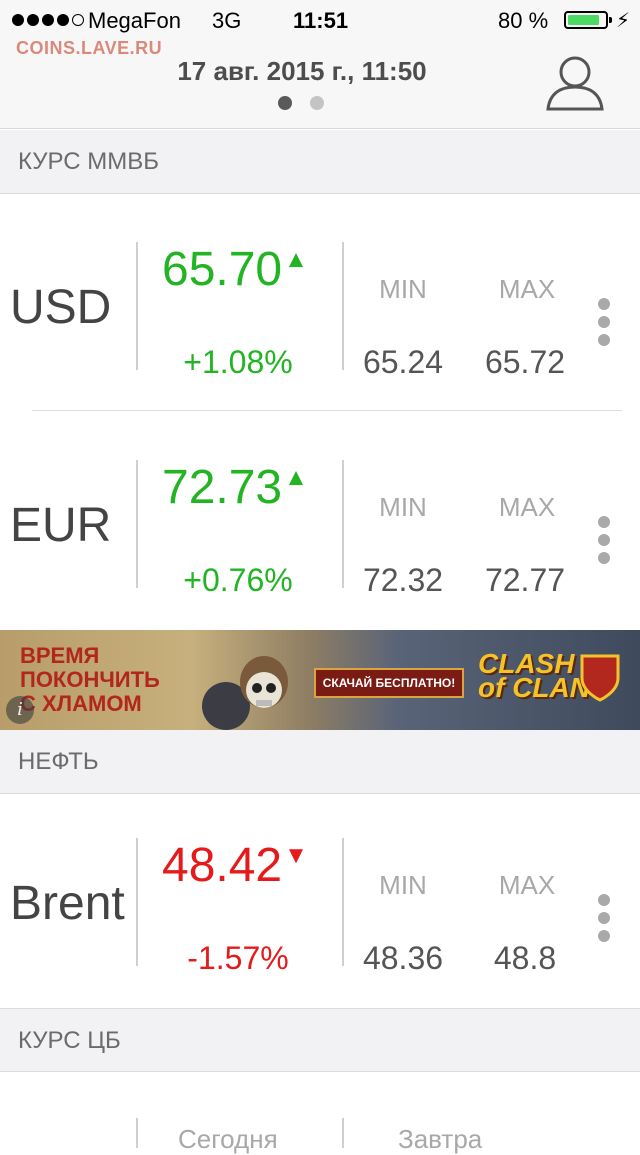 The width and height of the screenshot is (640, 1155). Describe the element at coordinates (600, 678) in the screenshot. I see `shield-icon` at that location.